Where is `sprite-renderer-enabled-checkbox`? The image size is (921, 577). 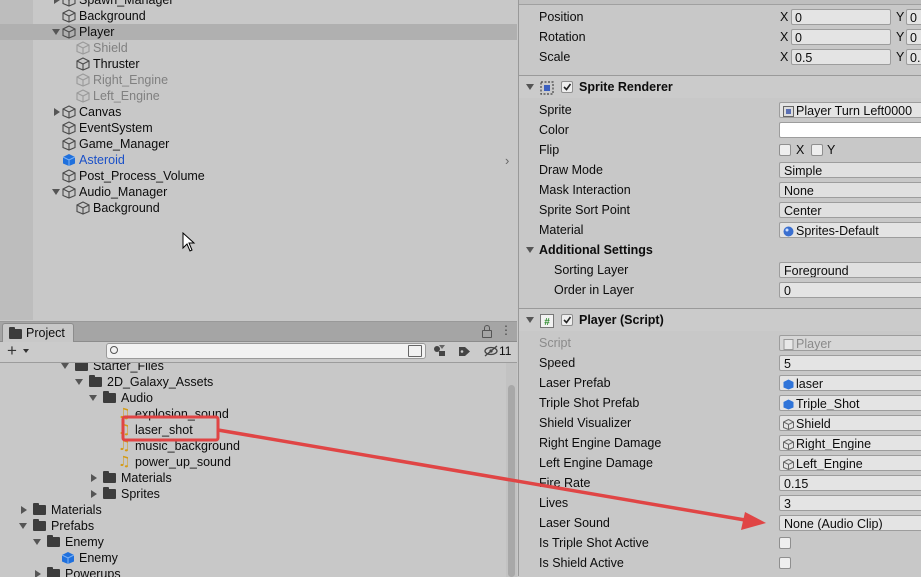 sprite-renderer-enabled-checkbox is located at coordinates (567, 87).